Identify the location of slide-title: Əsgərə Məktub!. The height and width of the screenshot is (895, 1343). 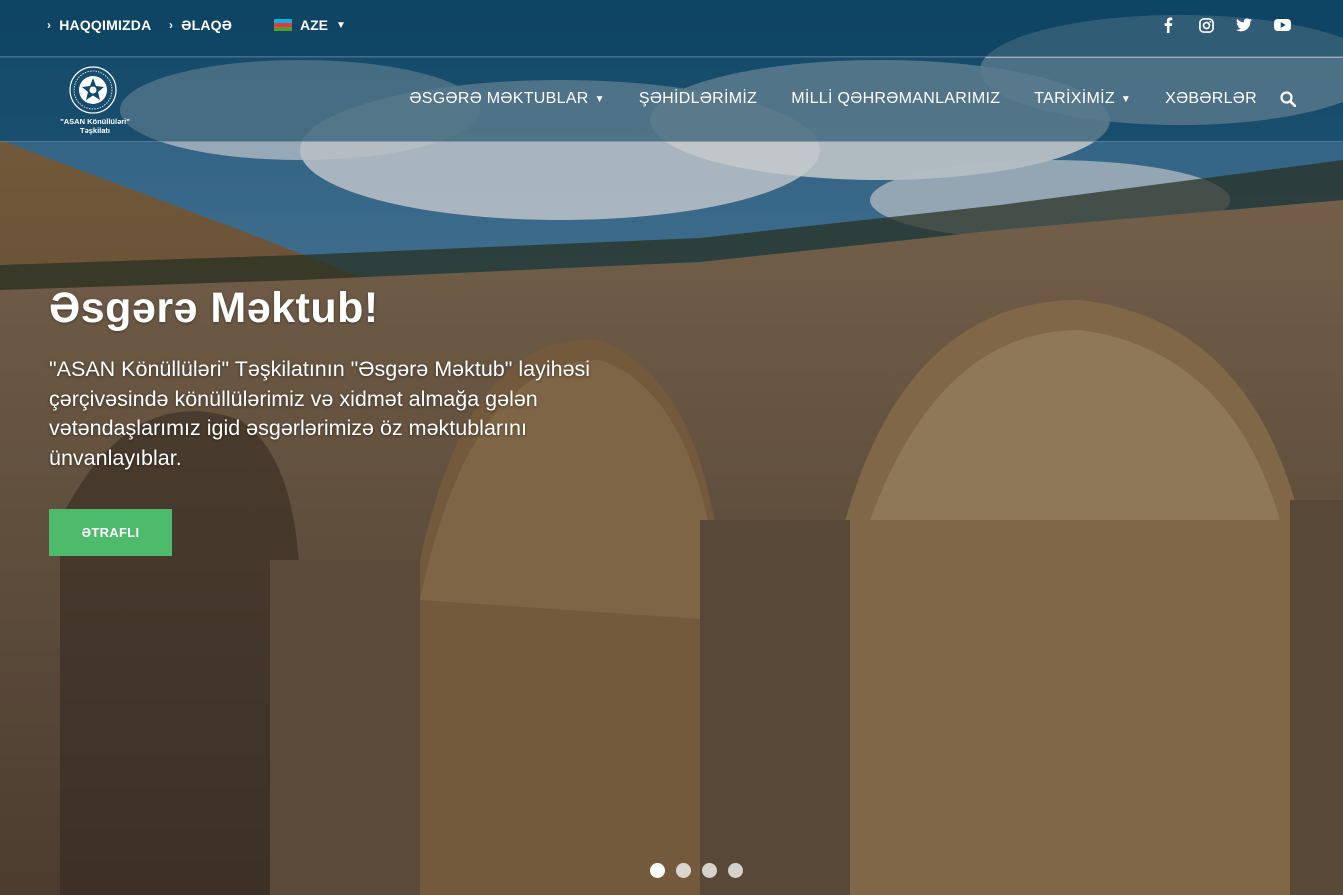
(214, 308).